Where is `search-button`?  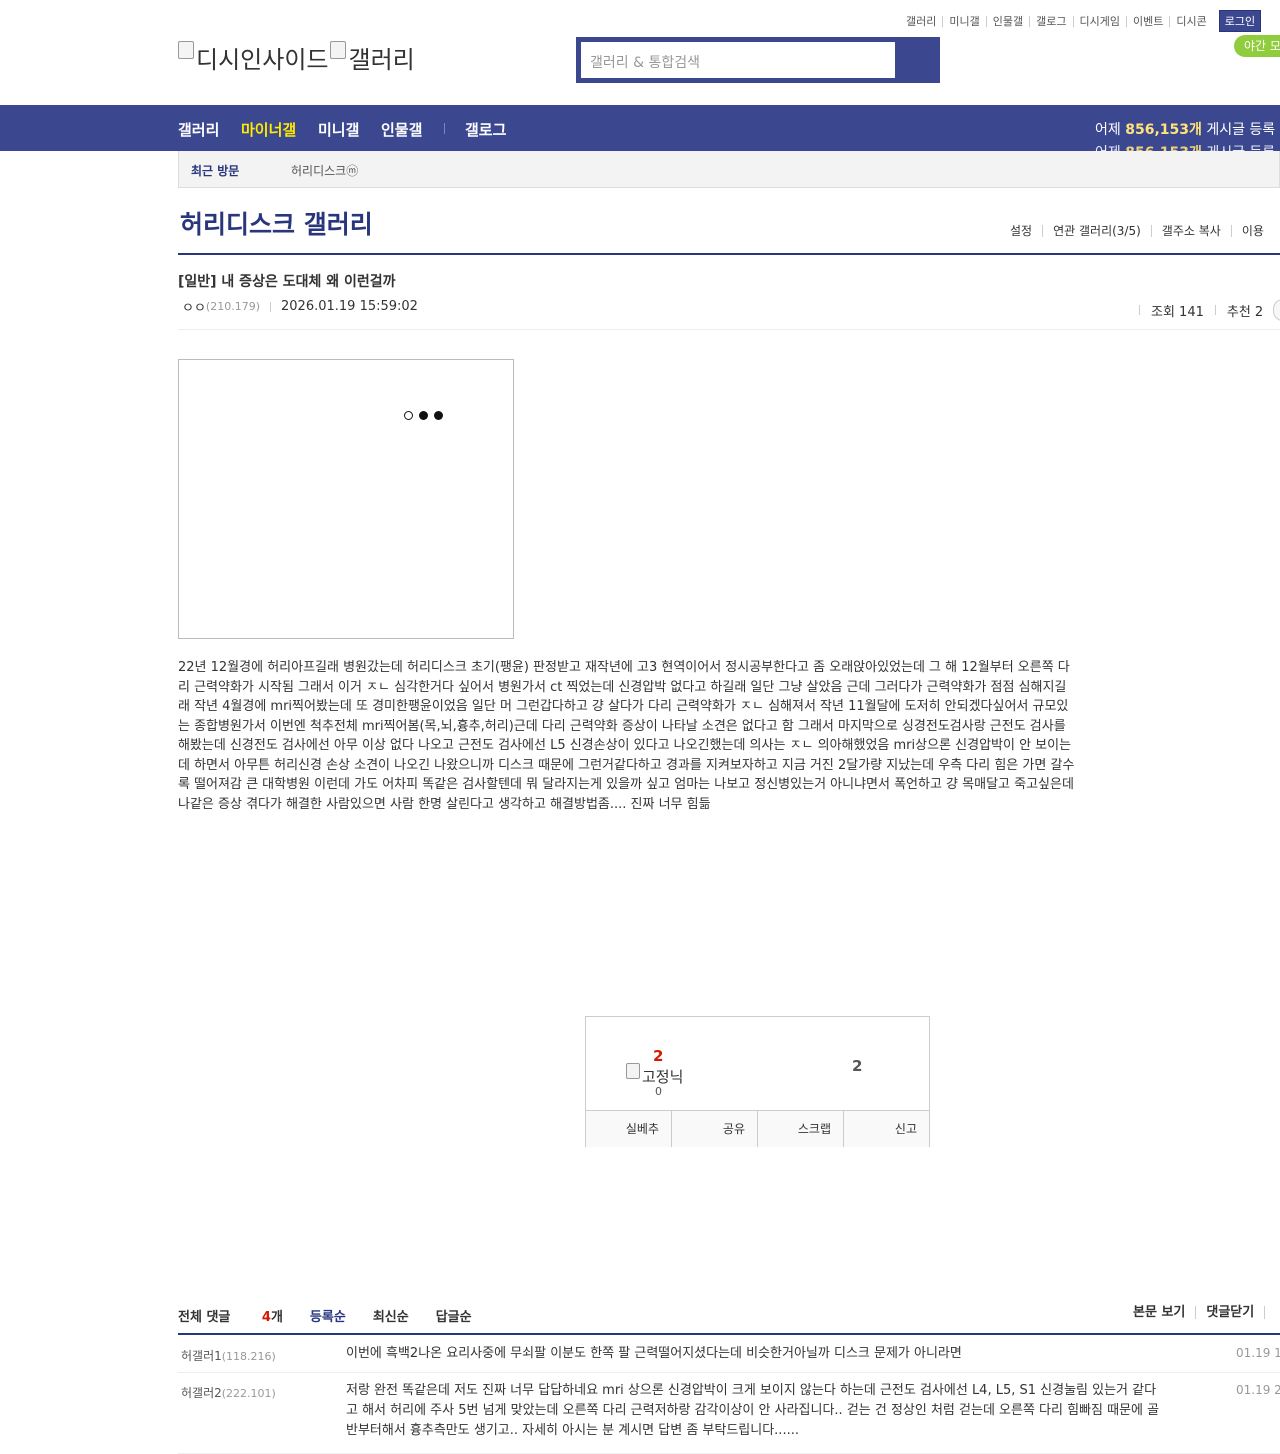
search-button is located at coordinates (918, 60).